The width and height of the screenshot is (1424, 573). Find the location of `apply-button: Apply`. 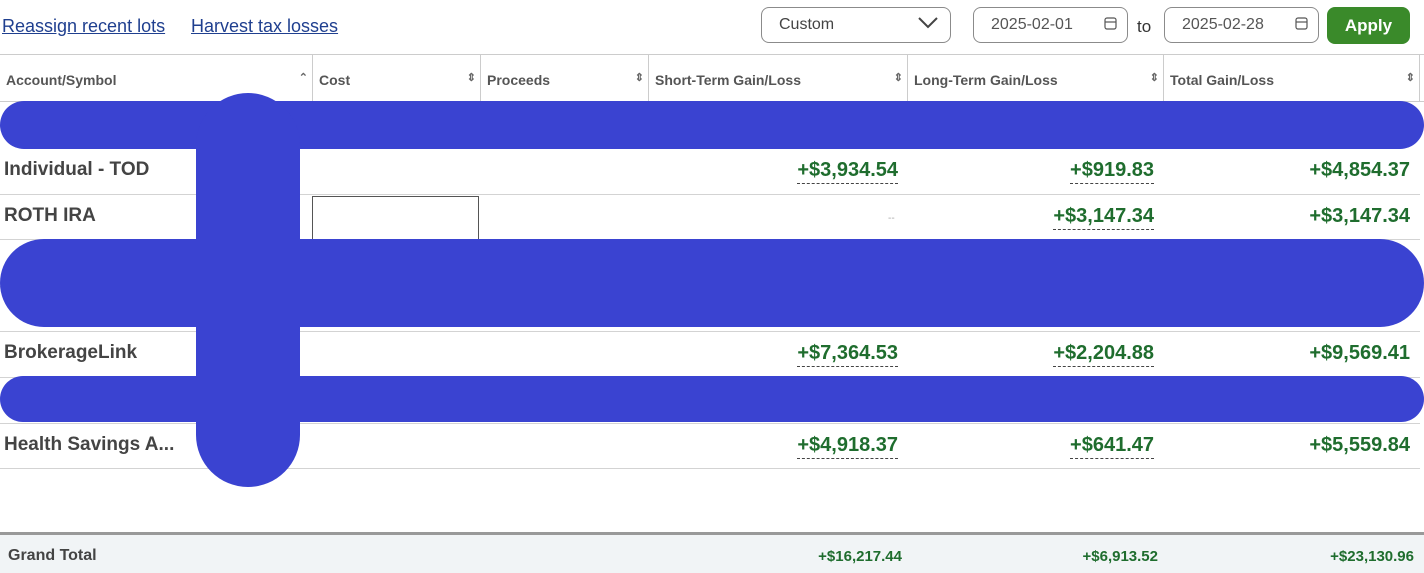

apply-button: Apply is located at coordinates (1368, 25).